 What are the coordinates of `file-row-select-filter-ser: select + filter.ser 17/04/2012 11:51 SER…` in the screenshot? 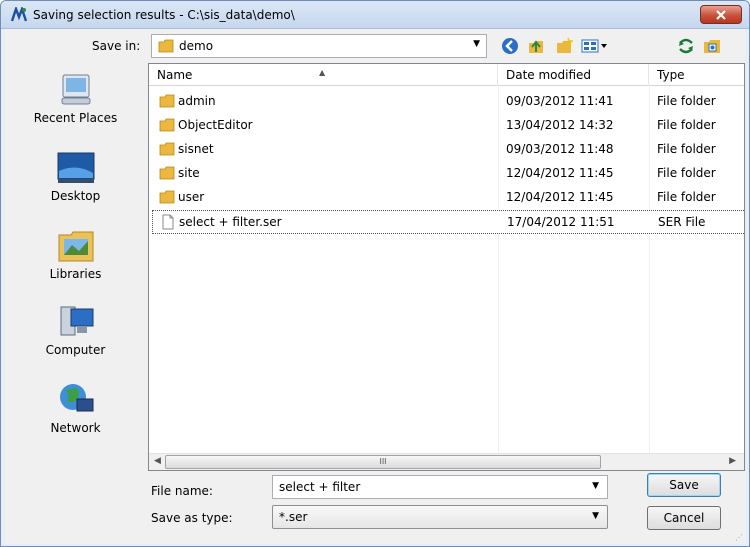 It's located at (448, 222).